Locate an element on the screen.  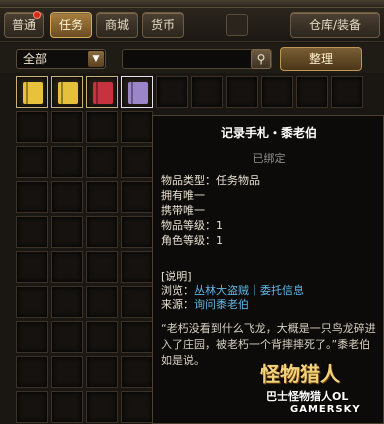
tab-currency: 货币 is located at coordinates (163, 25).